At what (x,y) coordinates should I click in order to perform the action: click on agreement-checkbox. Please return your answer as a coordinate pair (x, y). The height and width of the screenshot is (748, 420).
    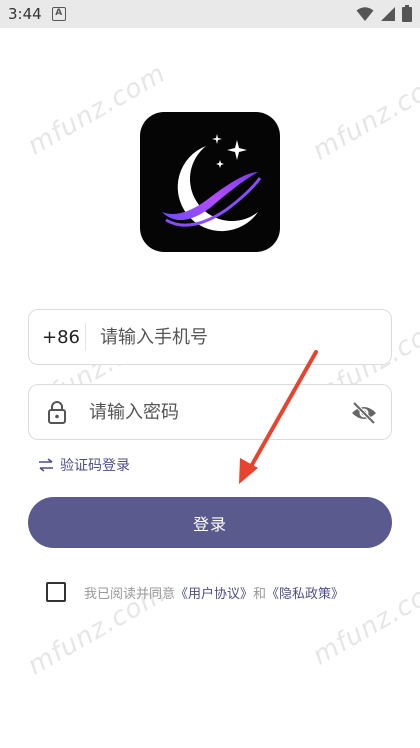
    Looking at the image, I should click on (56, 592).